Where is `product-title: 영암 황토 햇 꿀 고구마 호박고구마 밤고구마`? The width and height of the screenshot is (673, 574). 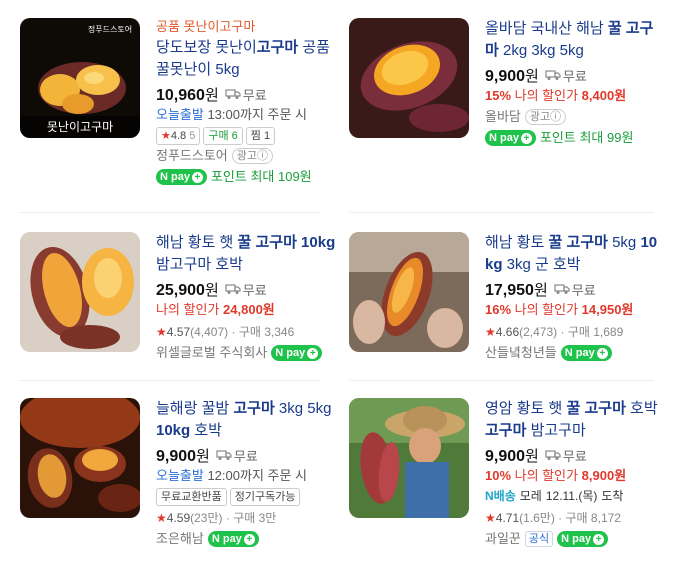
product-title: 영암 황토 햇 꿀 고구마 호박고구마 밤고구마 is located at coordinates (575, 420).